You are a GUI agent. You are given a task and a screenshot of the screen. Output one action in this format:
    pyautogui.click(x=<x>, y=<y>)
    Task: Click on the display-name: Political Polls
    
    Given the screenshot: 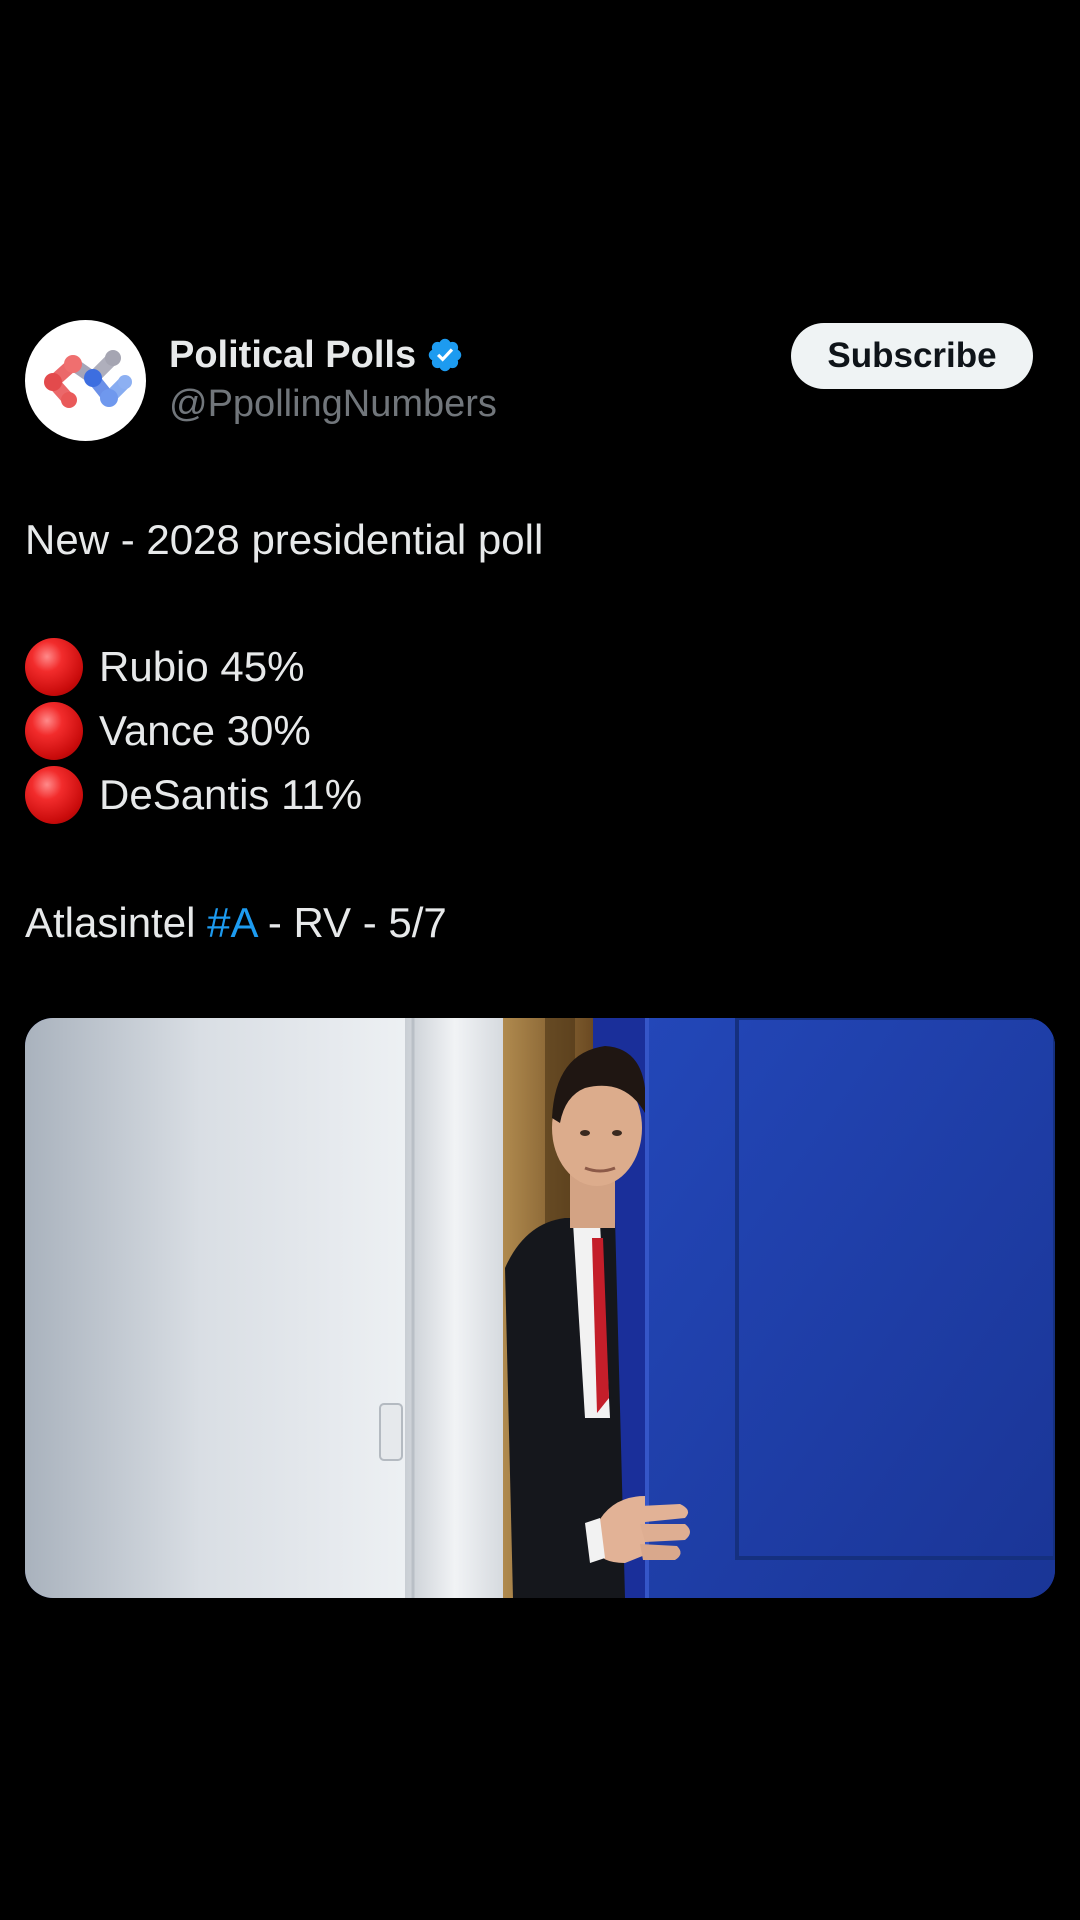 What is the action you would take?
    pyautogui.click(x=292, y=355)
    